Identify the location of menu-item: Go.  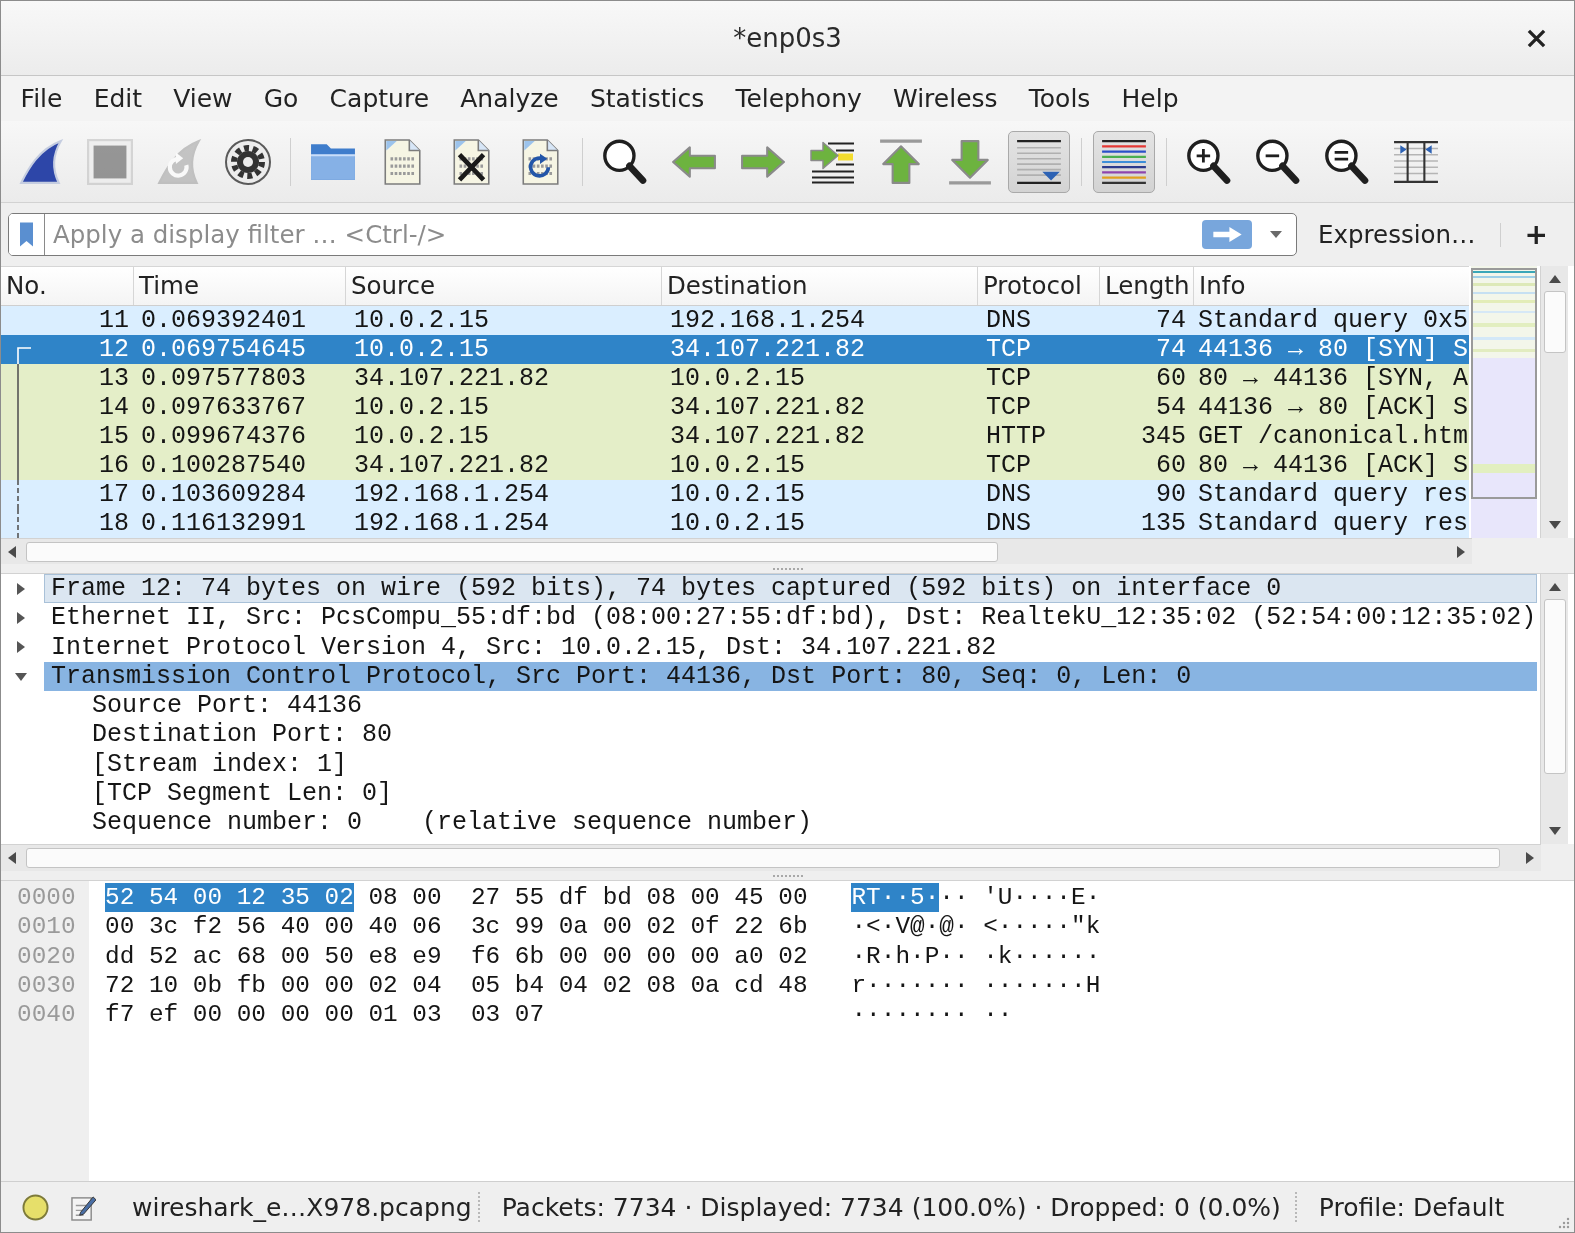
(281, 98).